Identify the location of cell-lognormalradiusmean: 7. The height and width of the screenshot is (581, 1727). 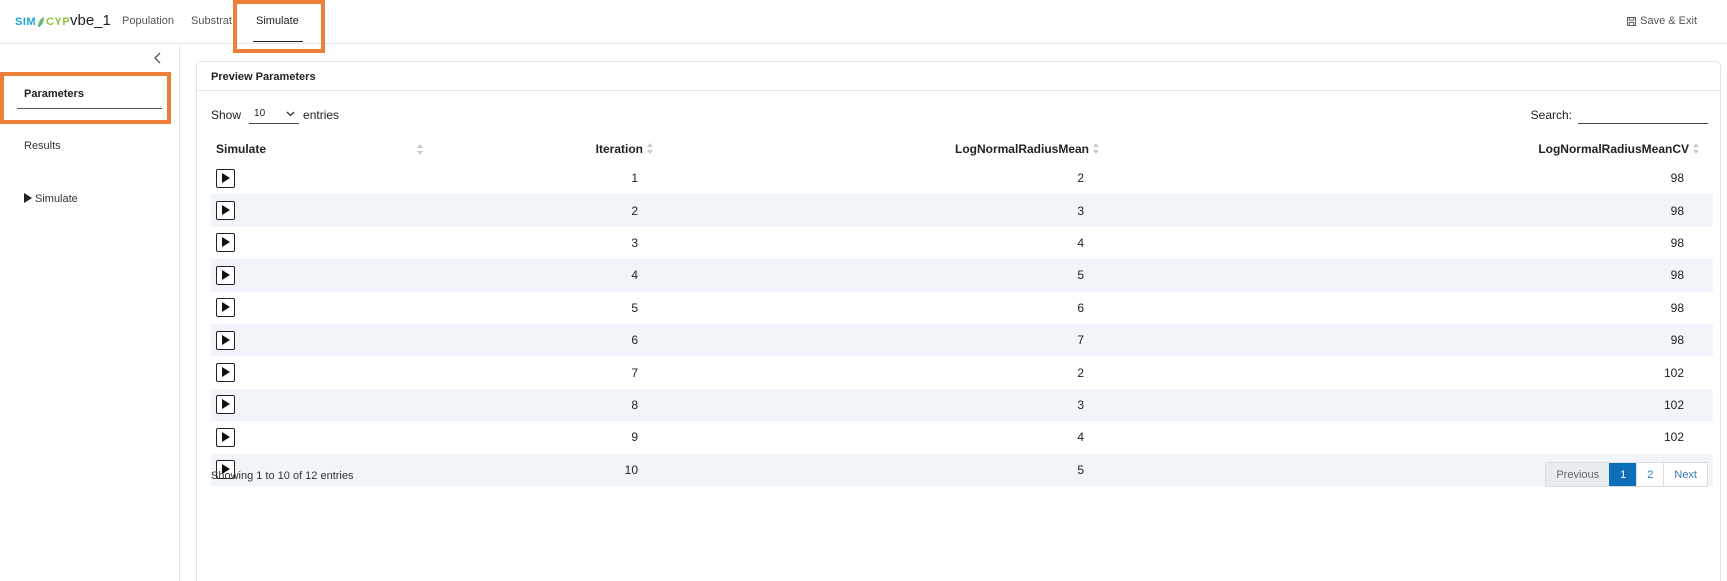
(890, 340).